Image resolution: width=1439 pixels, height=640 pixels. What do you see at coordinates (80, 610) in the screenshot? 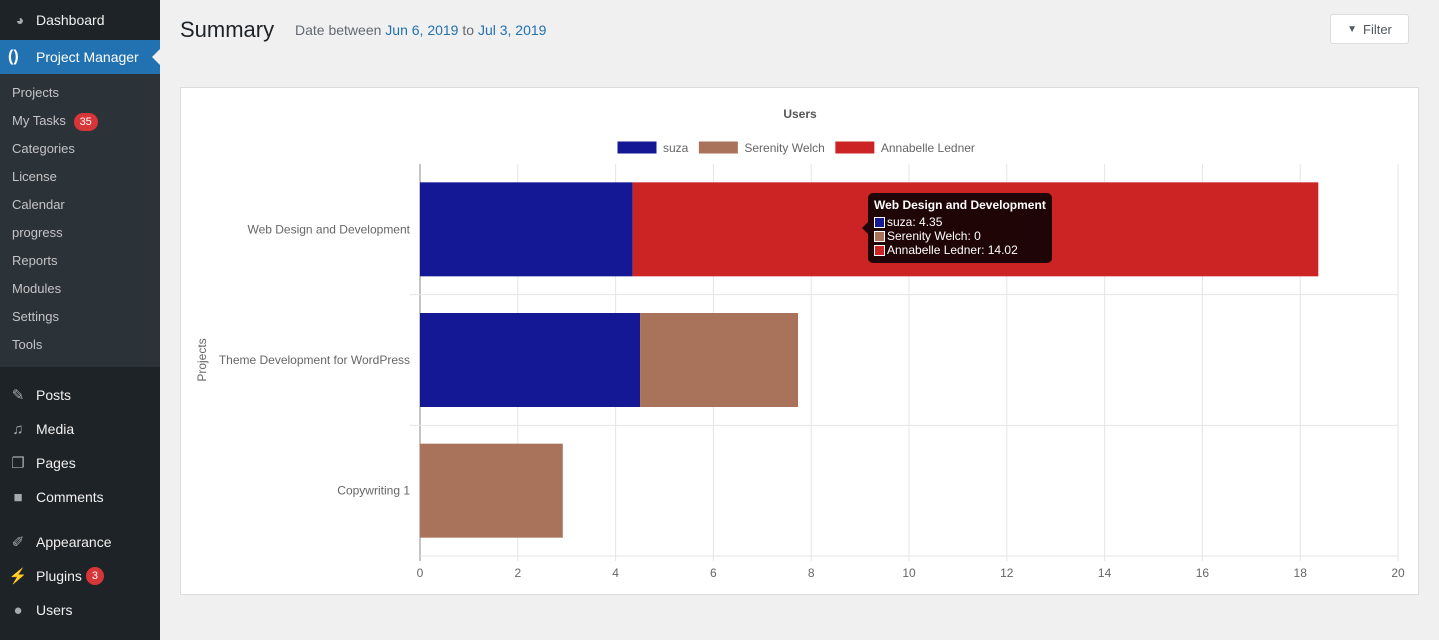
I see `sidebar-item-users: ● Users` at bounding box center [80, 610].